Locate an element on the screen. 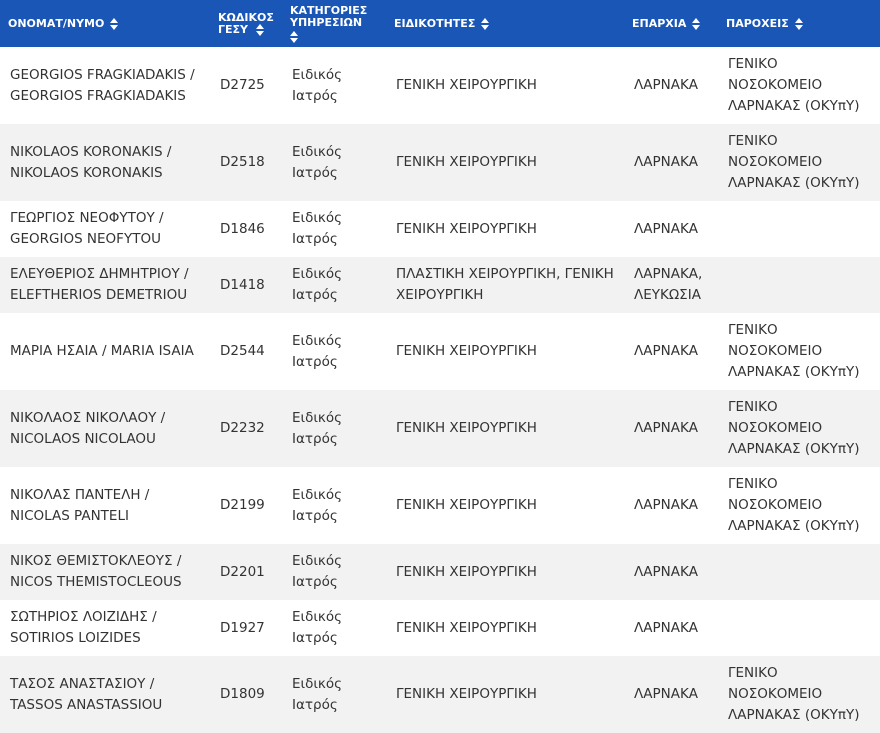  column-header-district: ΕΠΑΡΧΙΑ is located at coordinates (671, 23).